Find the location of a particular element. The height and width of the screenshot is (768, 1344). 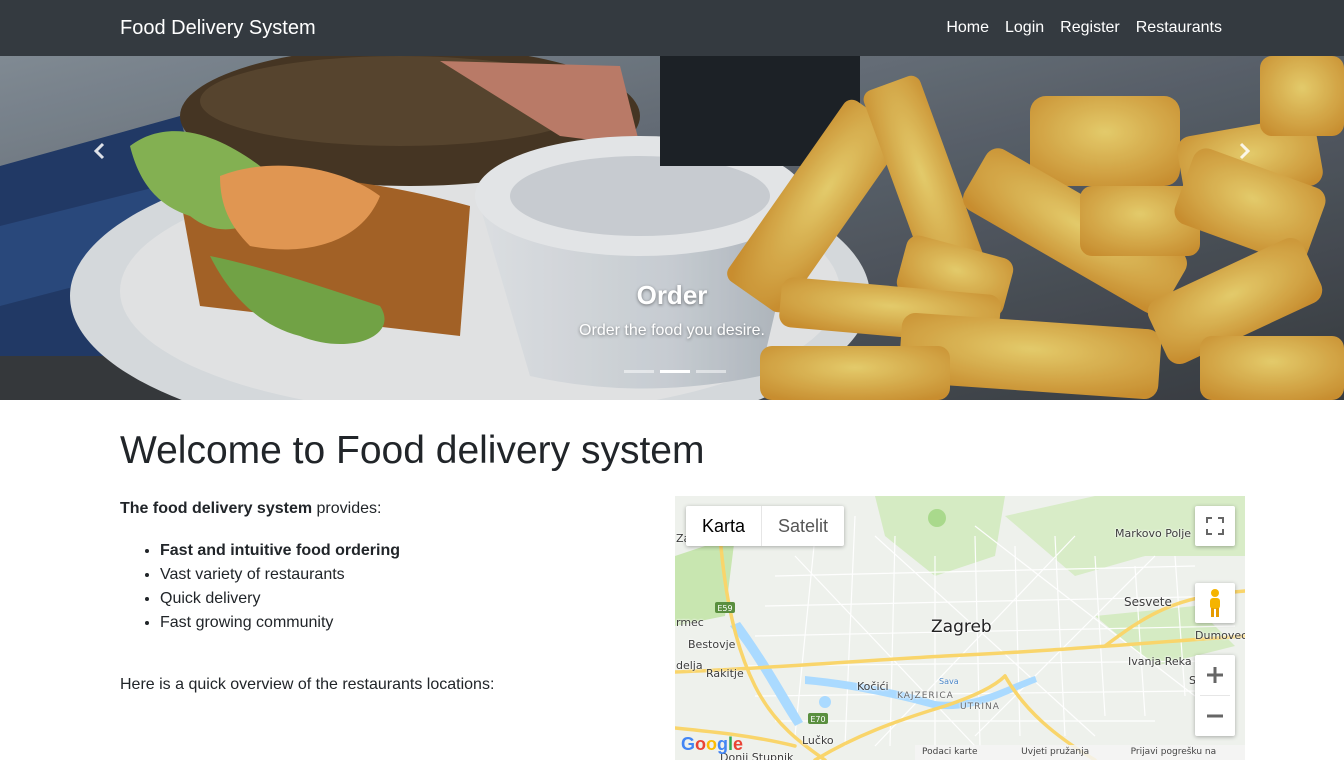

road-badge-e59-label: E59 is located at coordinates (724, 608).